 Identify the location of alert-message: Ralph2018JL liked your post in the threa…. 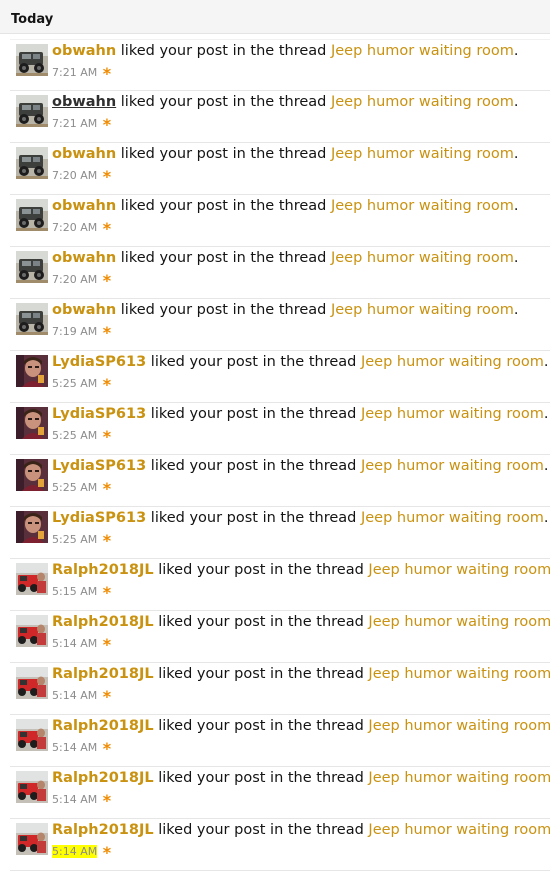
(301, 570).